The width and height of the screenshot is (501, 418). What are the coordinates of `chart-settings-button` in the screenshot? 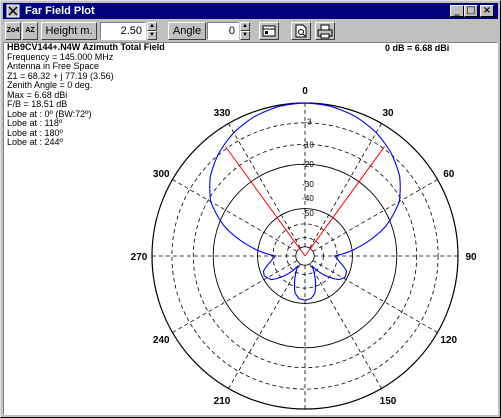 It's located at (269, 31).